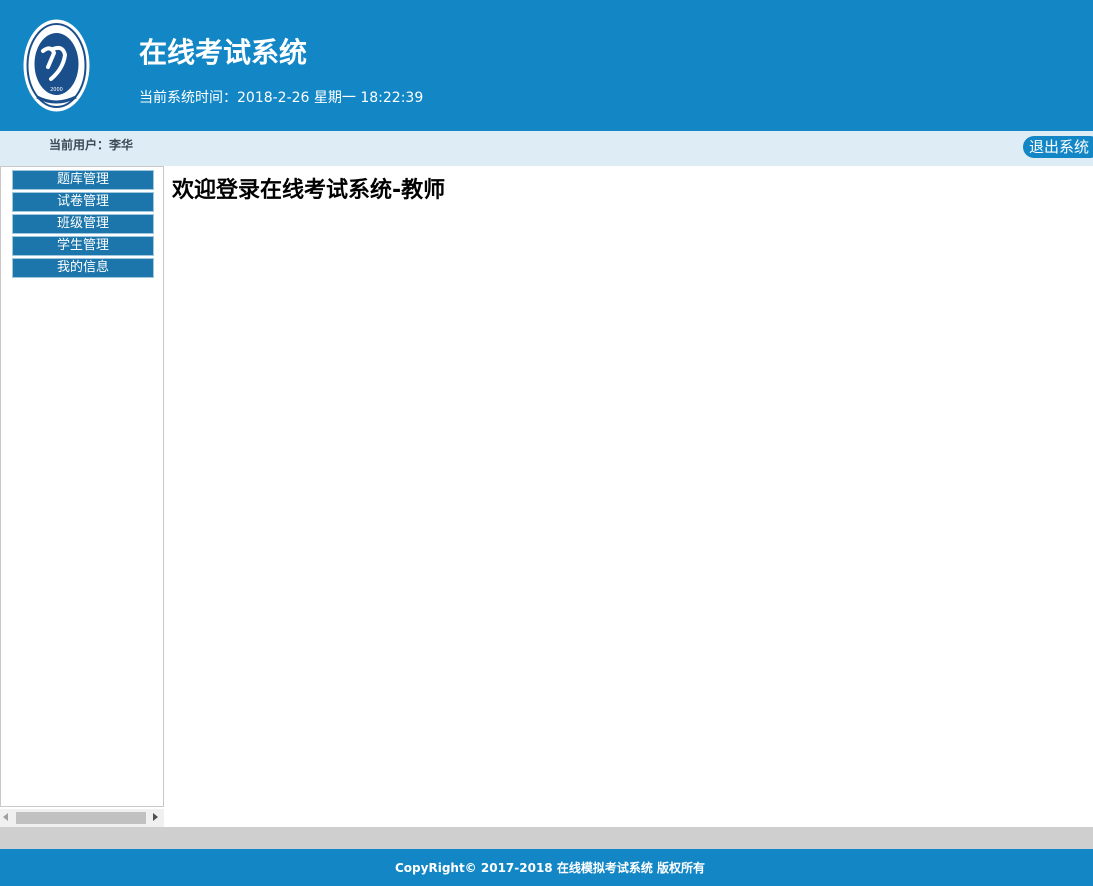  I want to click on logout-button: 退出系统, so click(1058, 147).